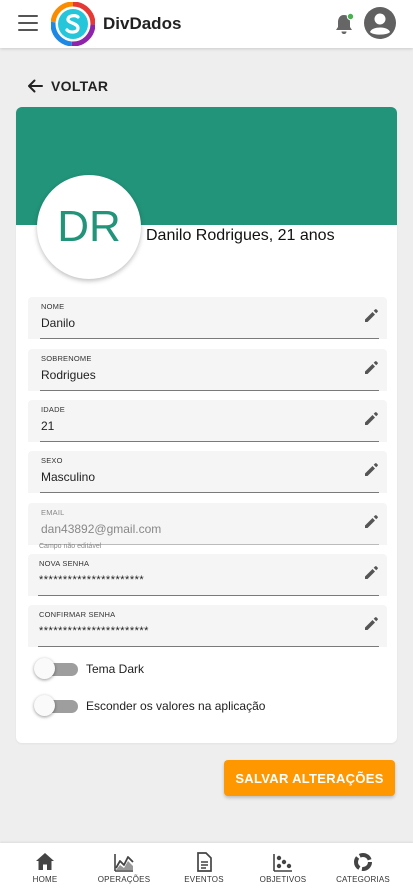  I want to click on app-bar: DivDados, so click(206, 24).